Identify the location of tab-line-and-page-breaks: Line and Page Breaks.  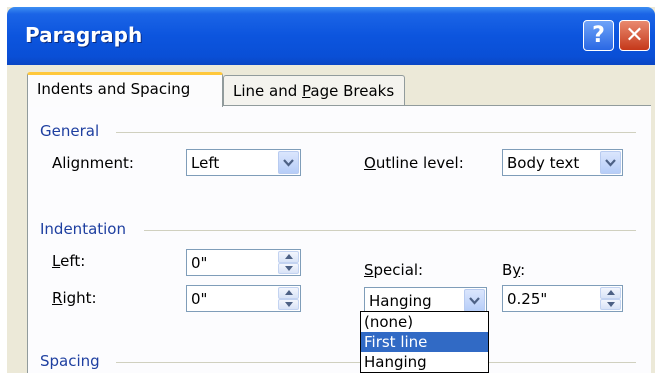
(314, 91).